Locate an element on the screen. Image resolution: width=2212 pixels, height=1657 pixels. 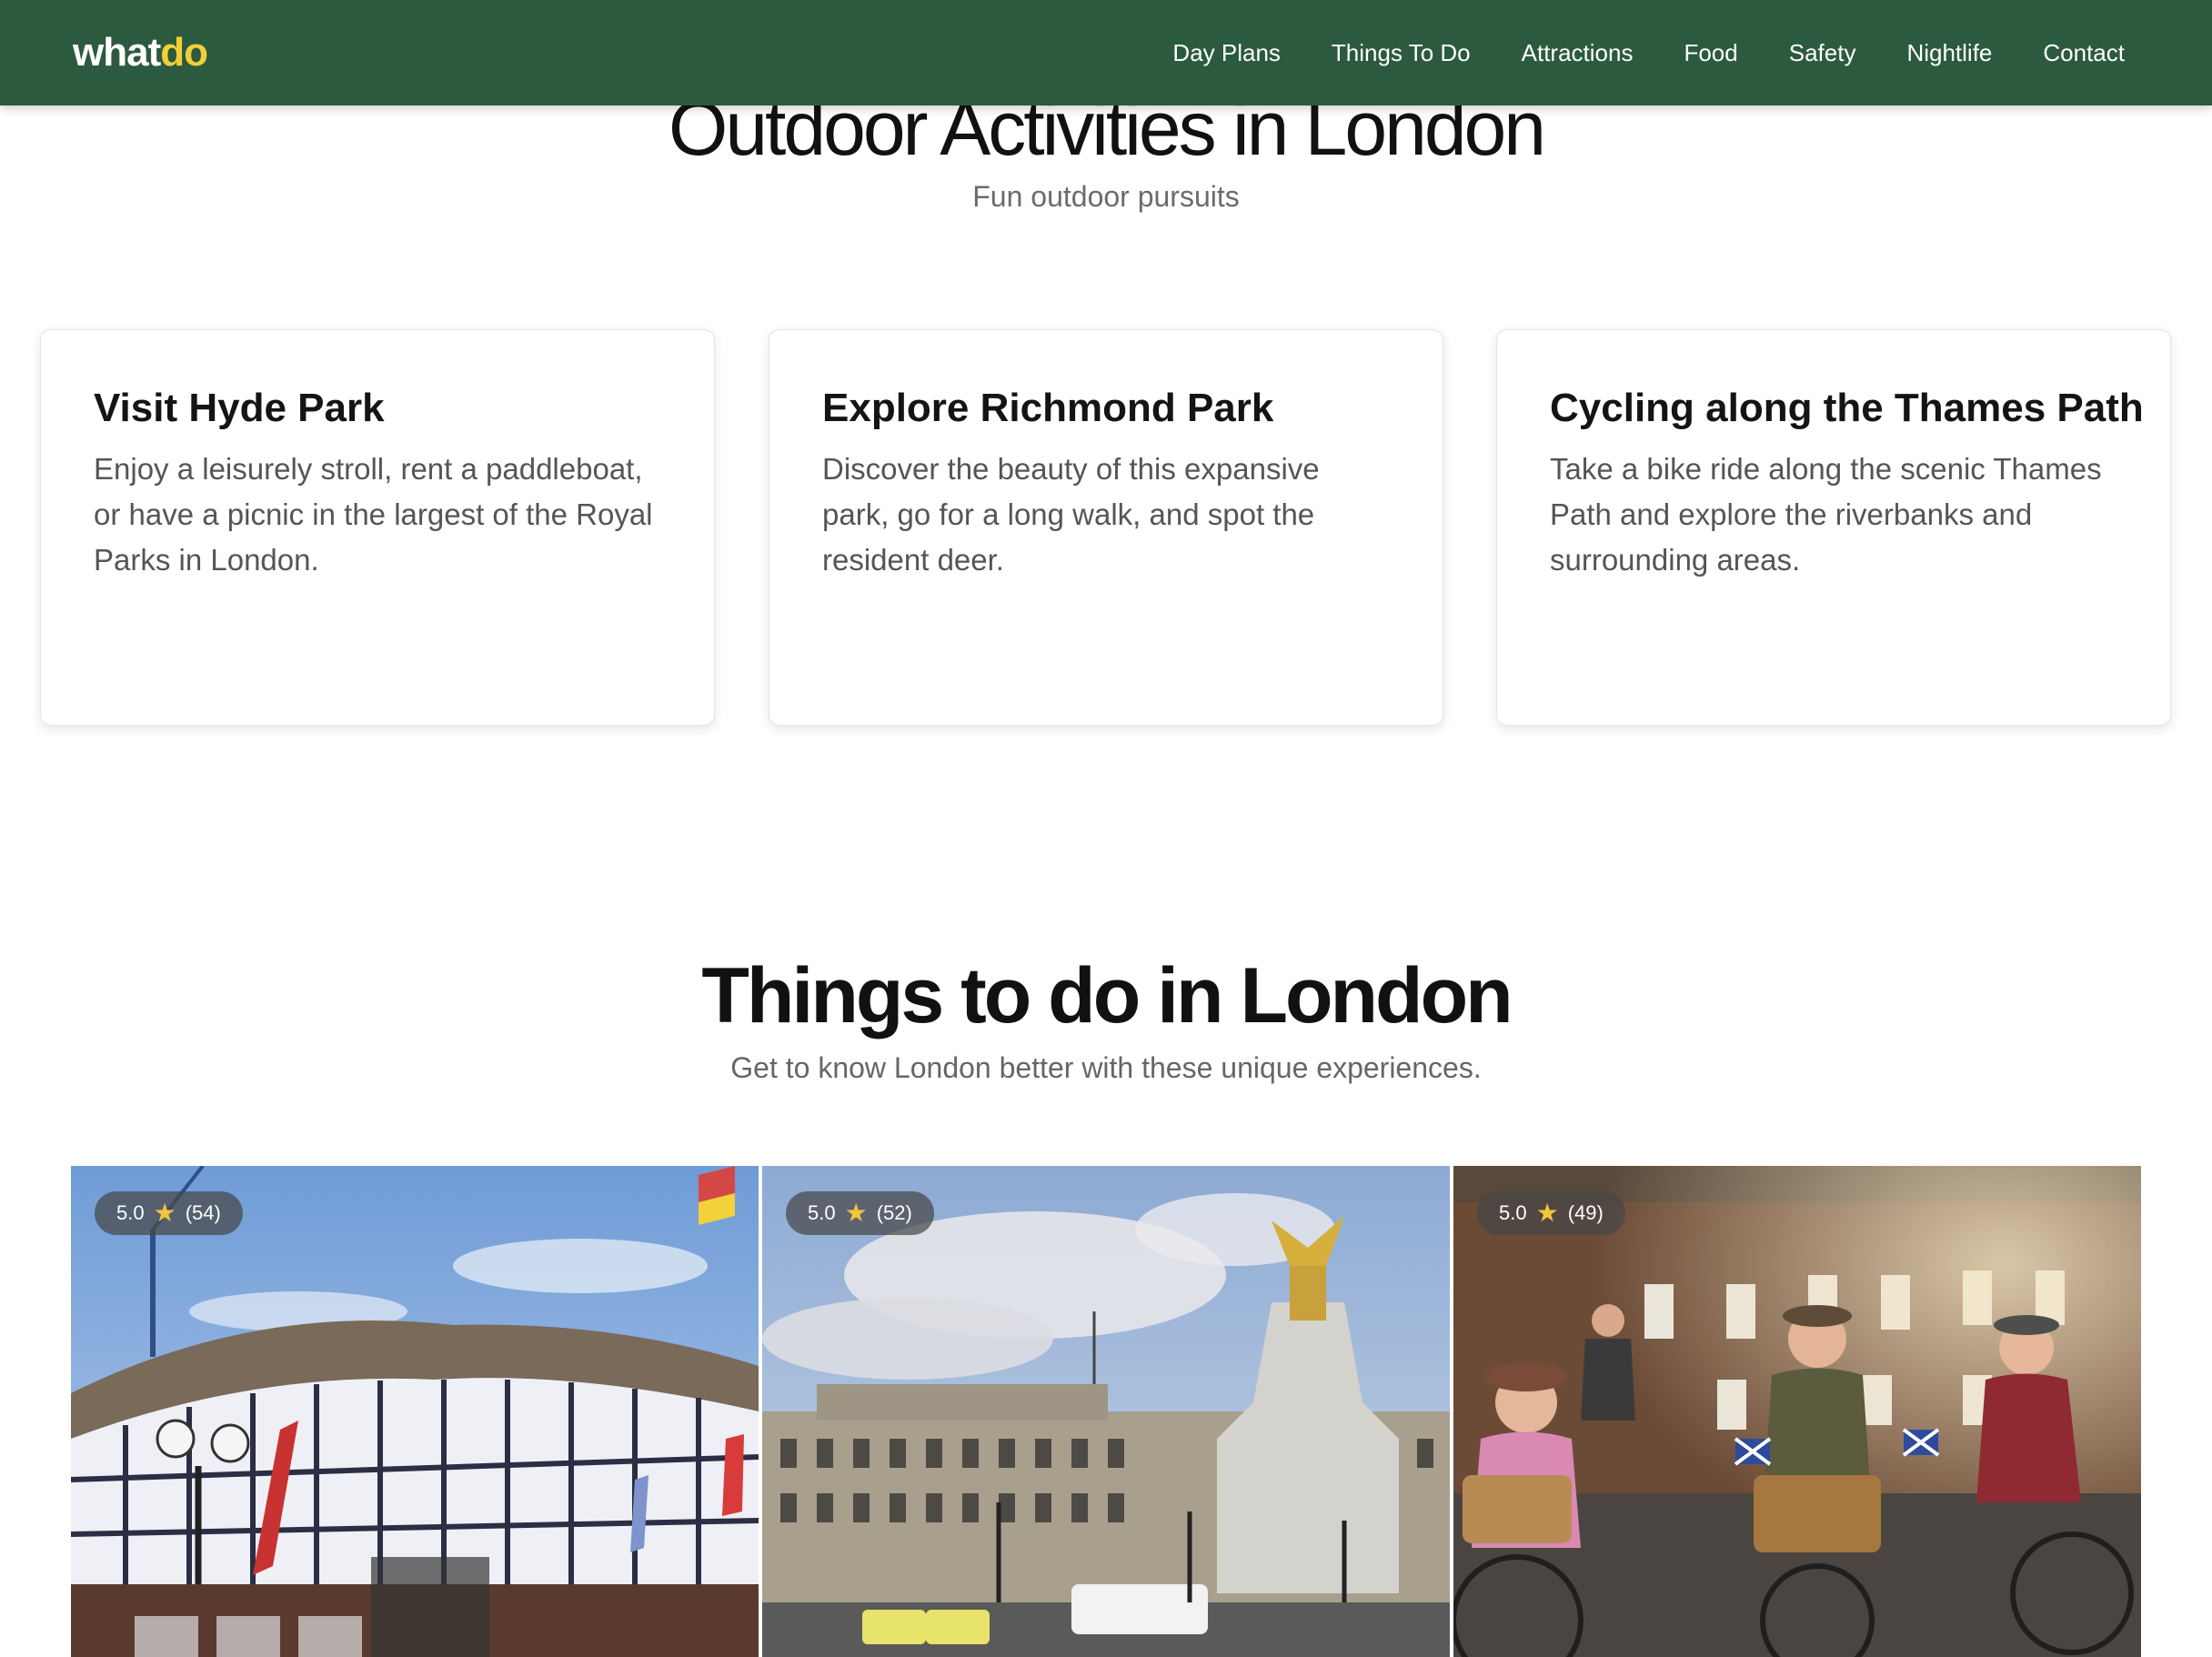
experience-card-globe: 5.0 ★ (54) is located at coordinates (415, 1412).